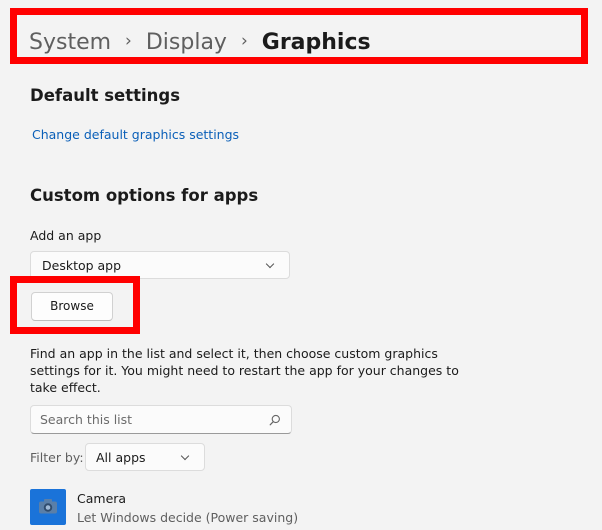 This screenshot has height=530, width=602. What do you see at coordinates (160, 265) in the screenshot?
I see `app-type-dropdown: Desktop app` at bounding box center [160, 265].